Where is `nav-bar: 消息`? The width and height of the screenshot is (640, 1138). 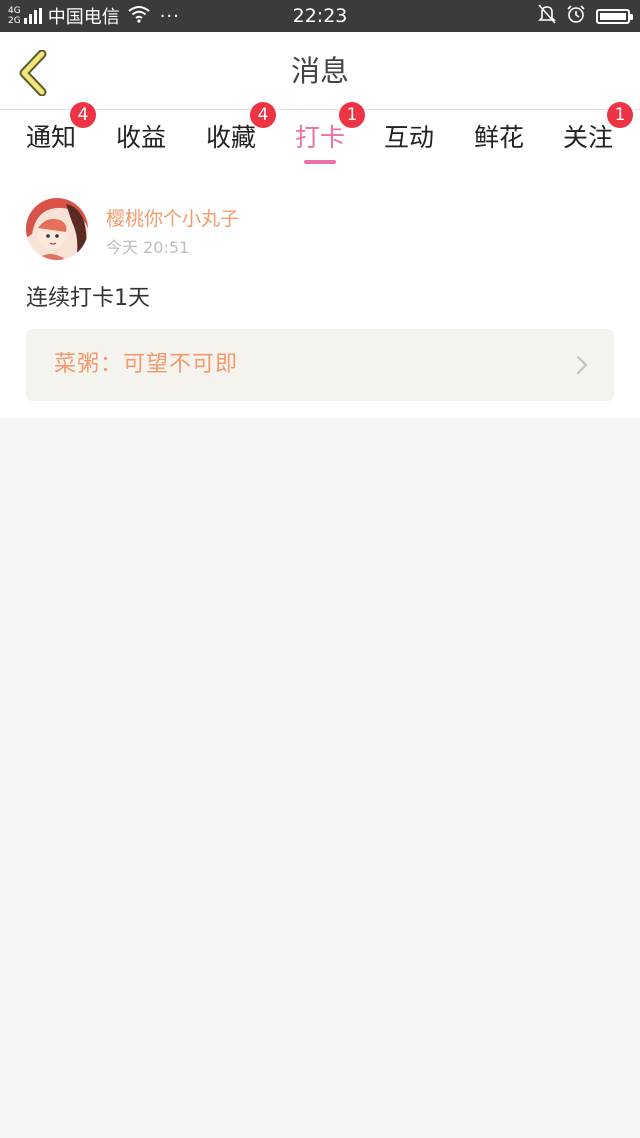
nav-bar: 消息 is located at coordinates (320, 71).